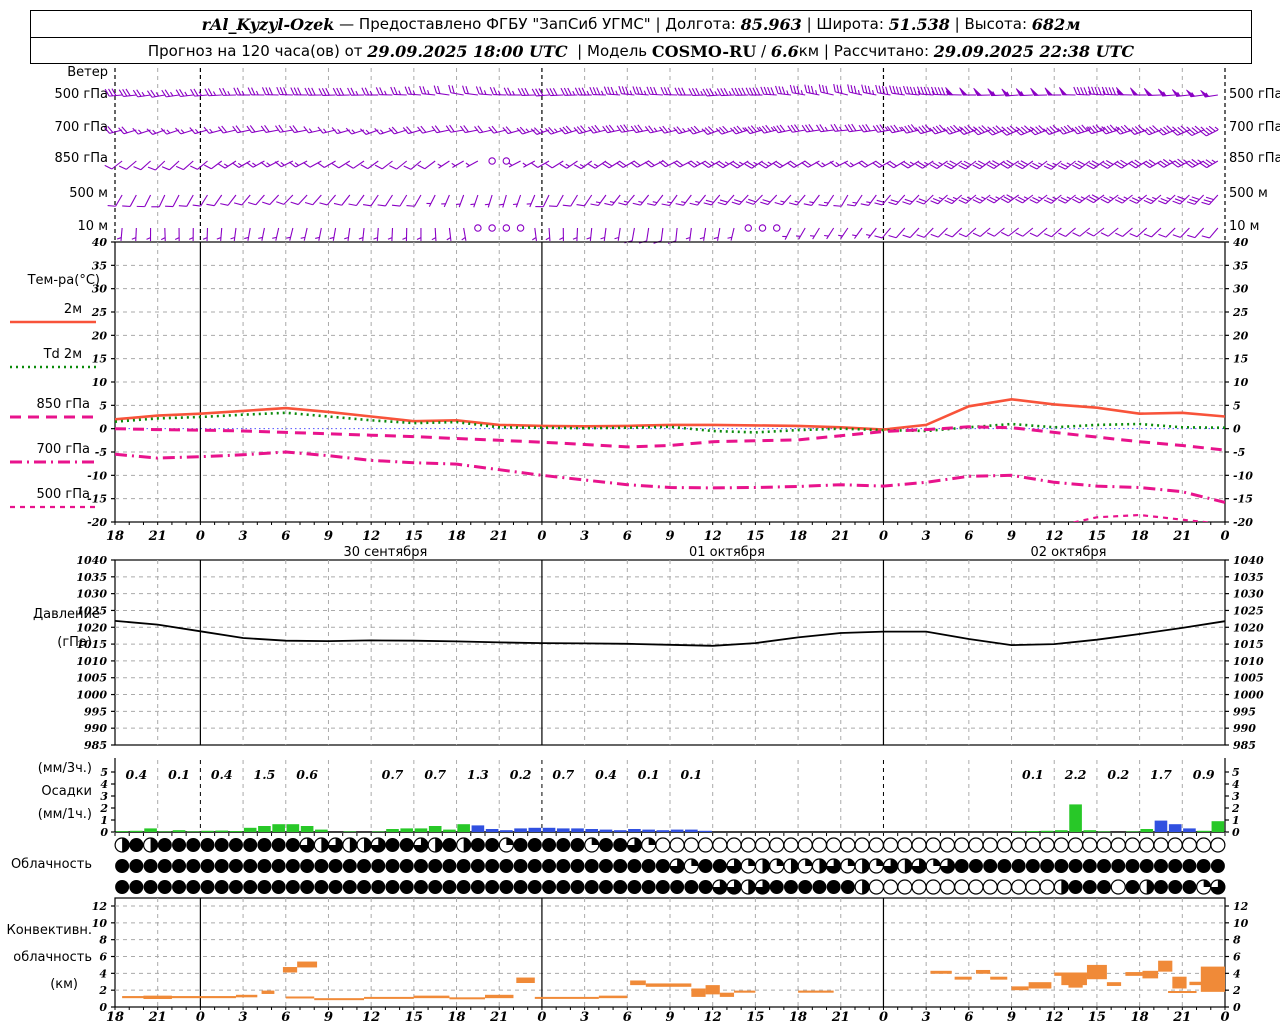  I want to click on svg-text: -5, so click(1239, 452).